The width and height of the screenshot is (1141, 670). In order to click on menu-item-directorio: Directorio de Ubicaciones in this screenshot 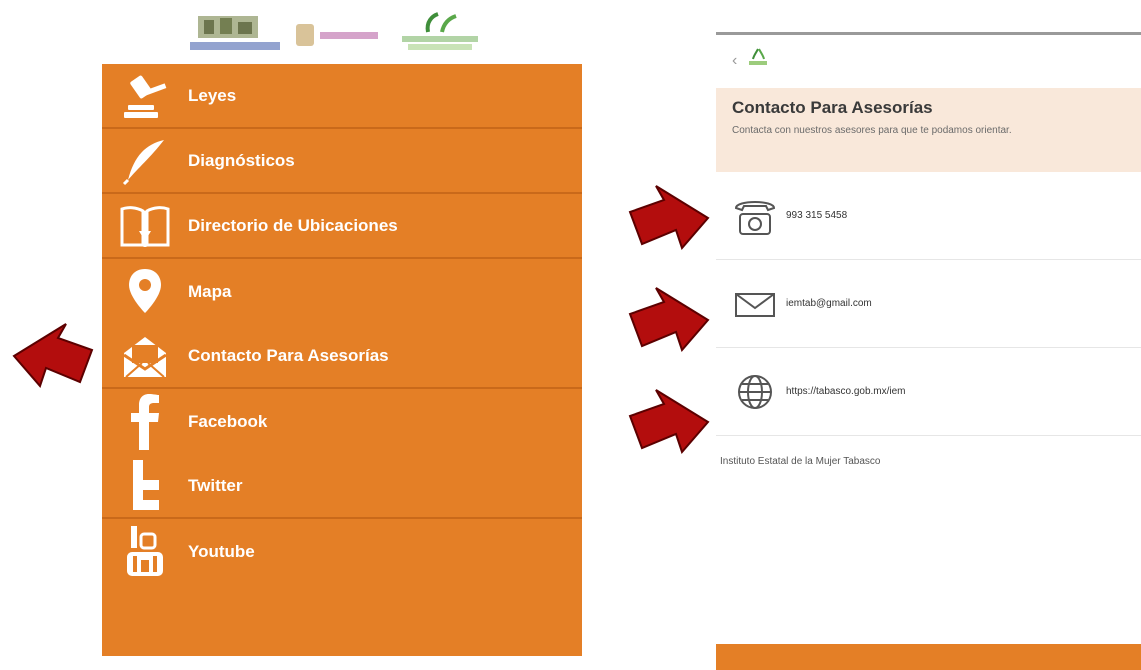, I will do `click(342, 226)`.